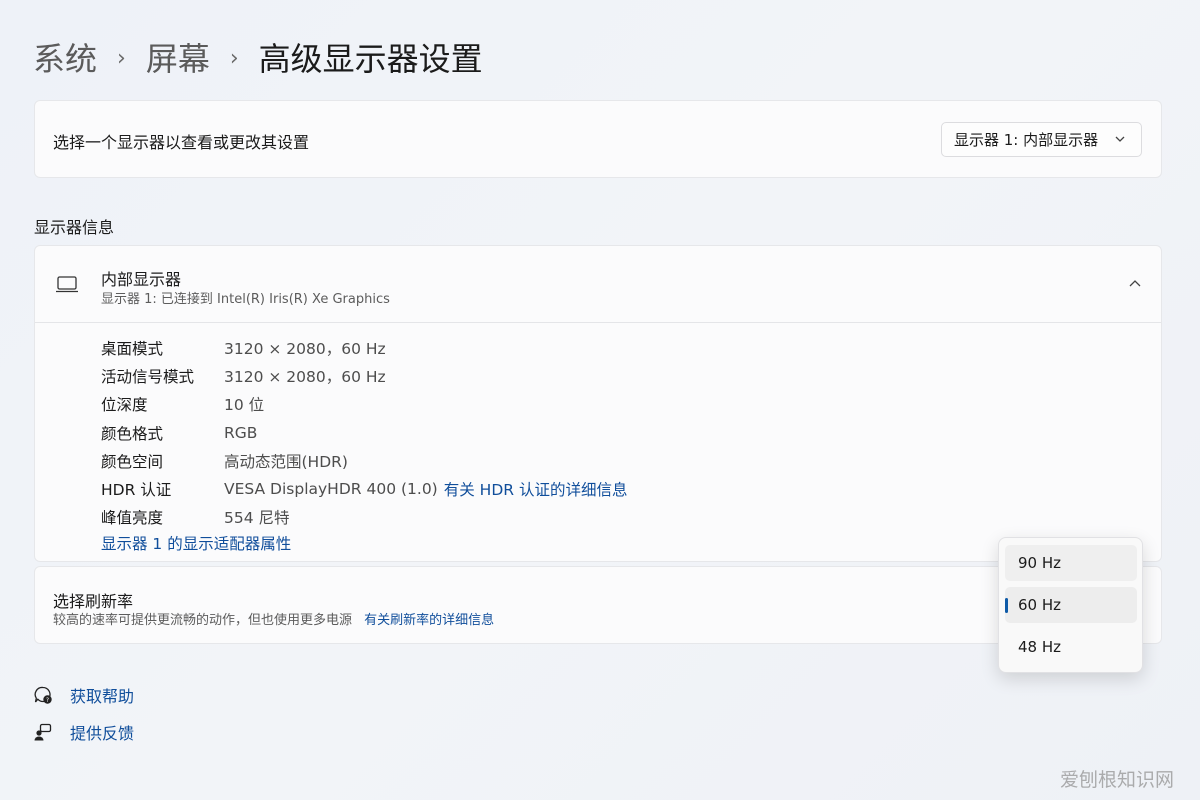  What do you see at coordinates (244, 405) in the screenshot?
I see `info-value: 10 位` at bounding box center [244, 405].